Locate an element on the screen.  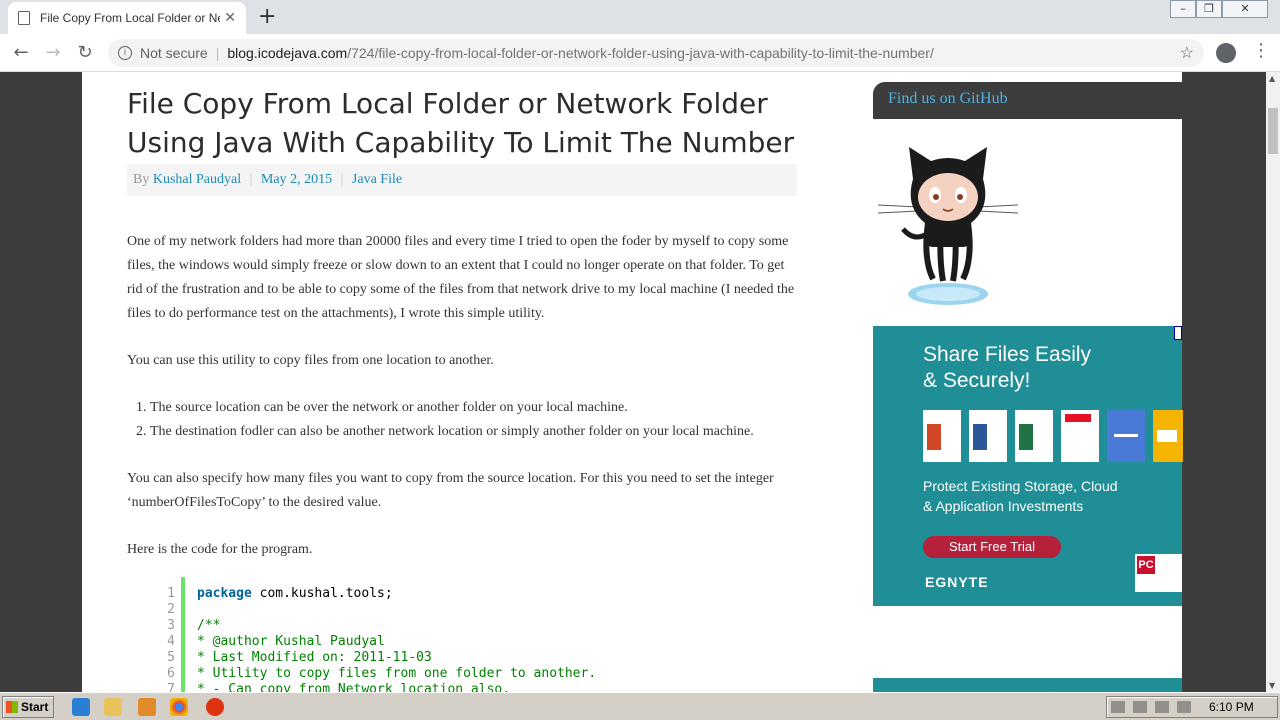
menu-icon: ⋮ is located at coordinates (1261, 50).